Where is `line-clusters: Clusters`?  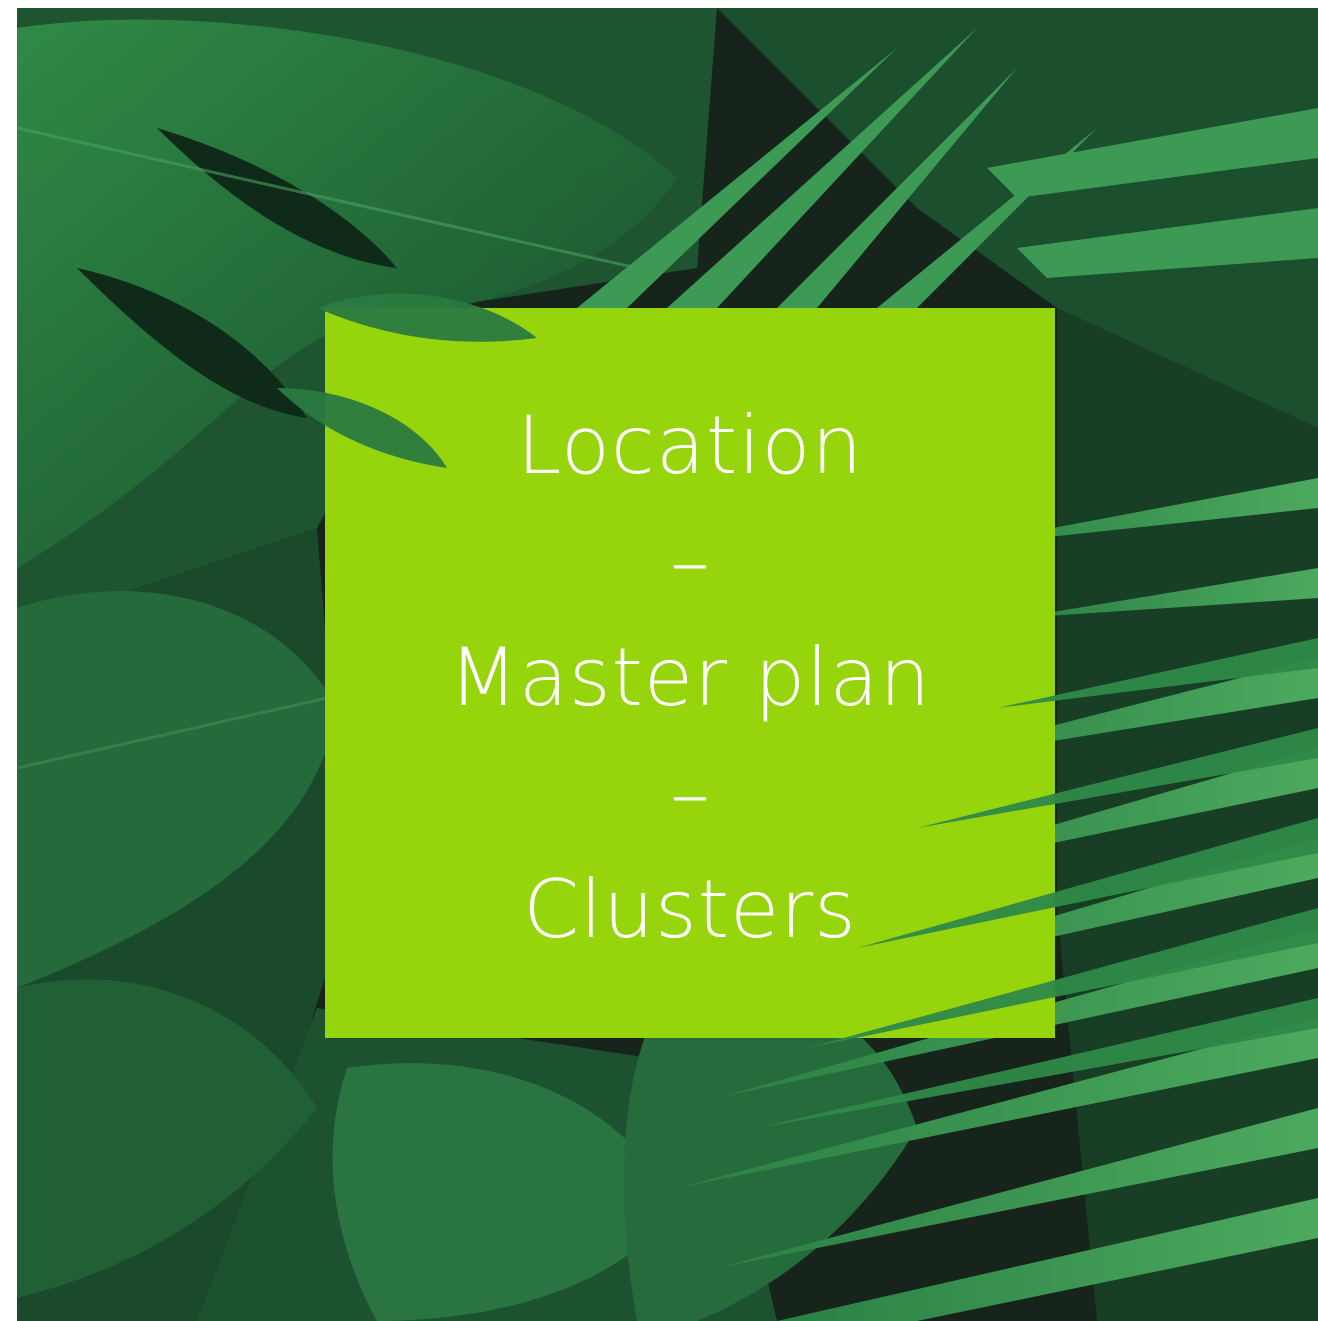 line-clusters: Clusters is located at coordinates (690, 909).